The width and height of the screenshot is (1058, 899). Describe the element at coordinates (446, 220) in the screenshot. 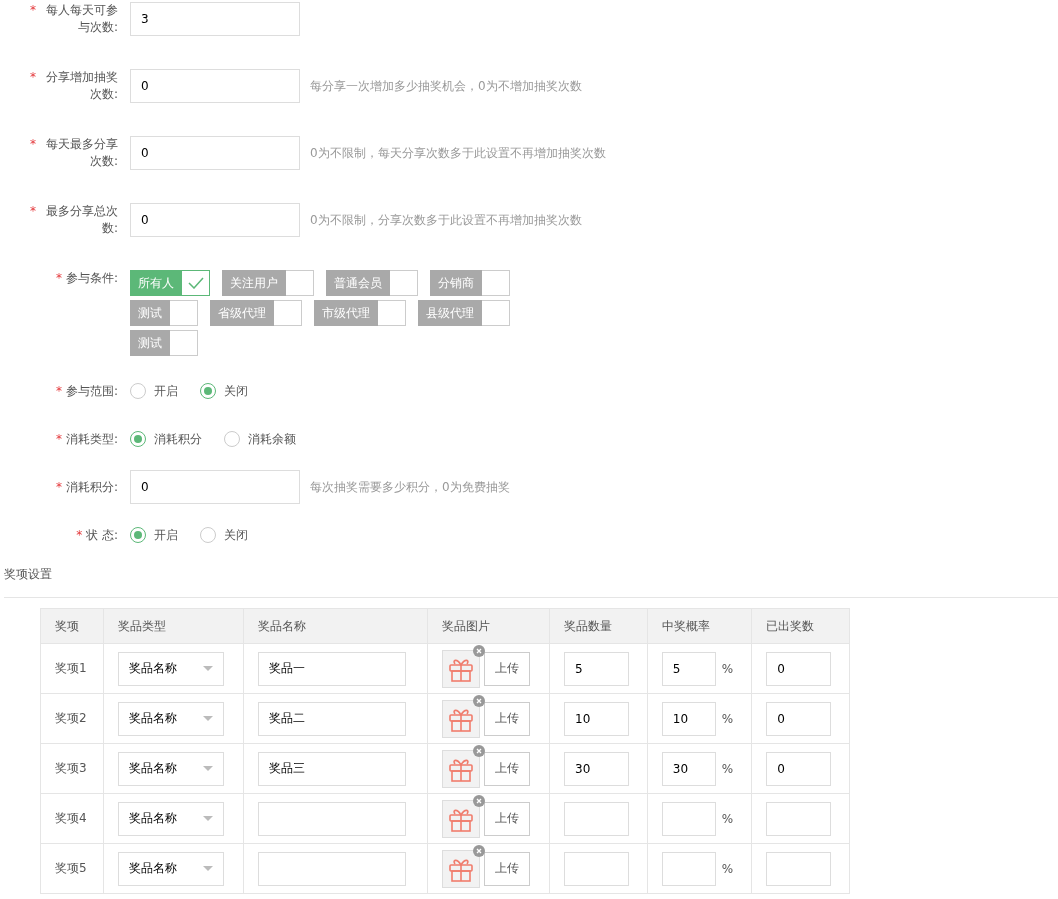

I see `hint-text: 0为不限制，分享次数多于此设置不再增加抽奖次数` at that location.